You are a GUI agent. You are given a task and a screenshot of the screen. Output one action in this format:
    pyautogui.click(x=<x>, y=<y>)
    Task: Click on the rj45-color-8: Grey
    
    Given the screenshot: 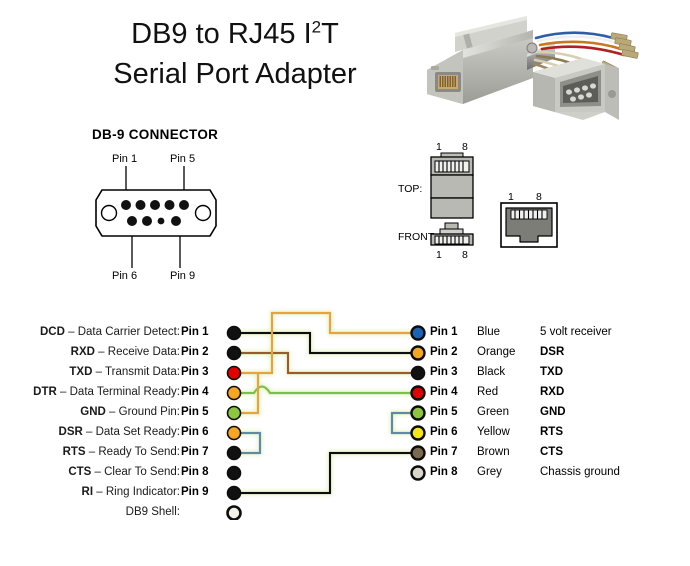 What is the action you would take?
    pyautogui.click(x=489, y=472)
    